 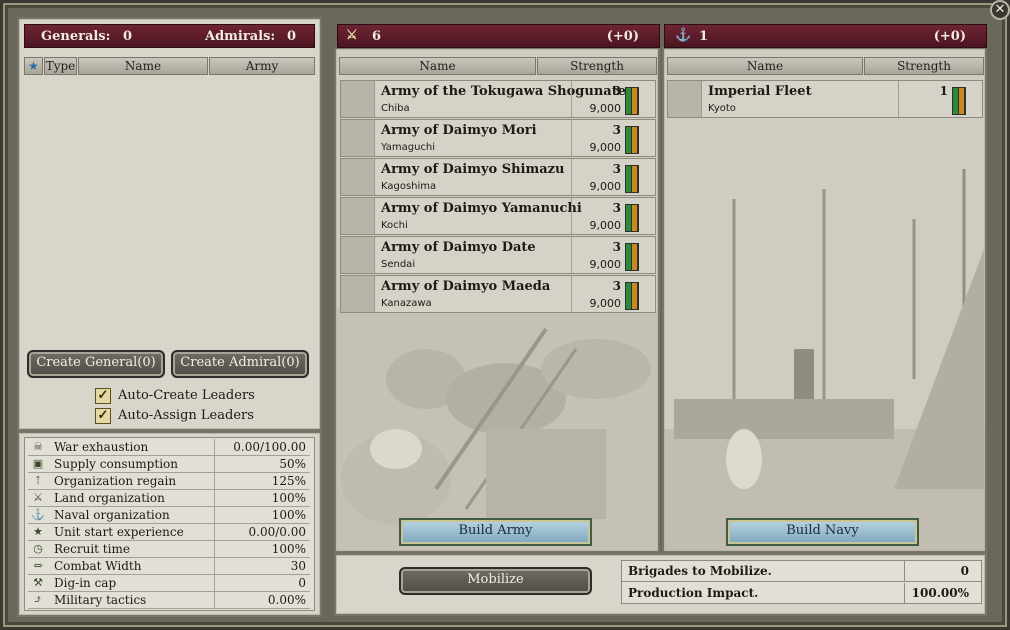 What do you see at coordinates (406, 303) in the screenshot?
I see `army-location: Kanazawa` at bounding box center [406, 303].